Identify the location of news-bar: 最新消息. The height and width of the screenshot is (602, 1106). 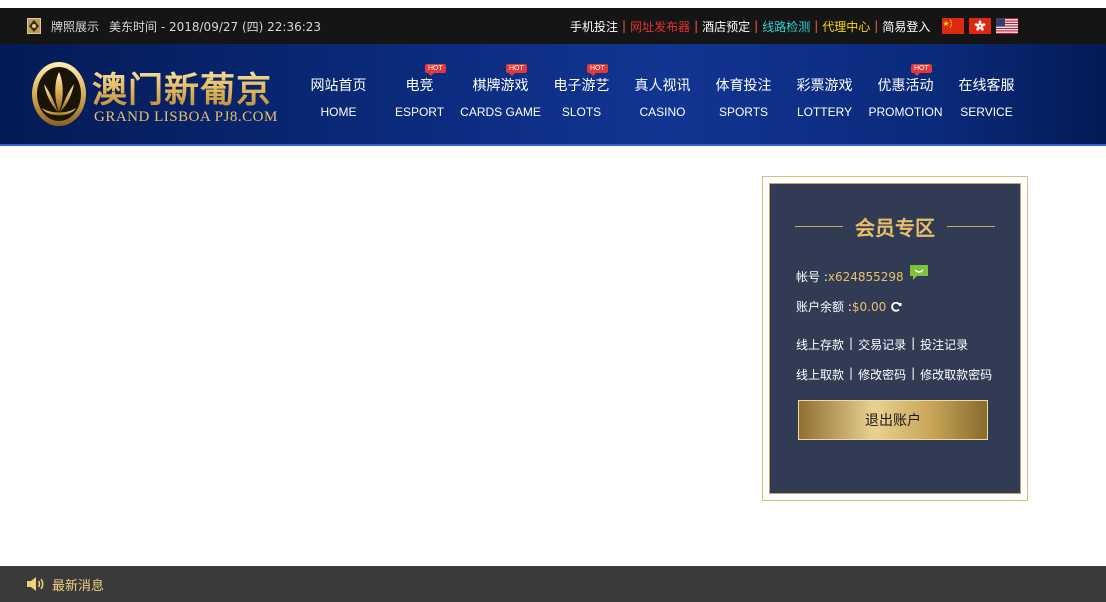
(553, 584).